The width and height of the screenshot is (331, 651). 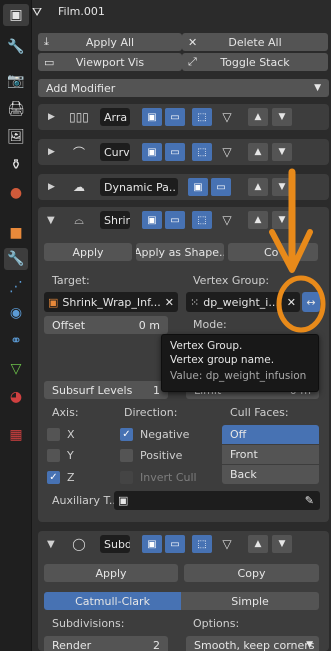 I want to click on annotation-arrow, so click(x=297, y=250).